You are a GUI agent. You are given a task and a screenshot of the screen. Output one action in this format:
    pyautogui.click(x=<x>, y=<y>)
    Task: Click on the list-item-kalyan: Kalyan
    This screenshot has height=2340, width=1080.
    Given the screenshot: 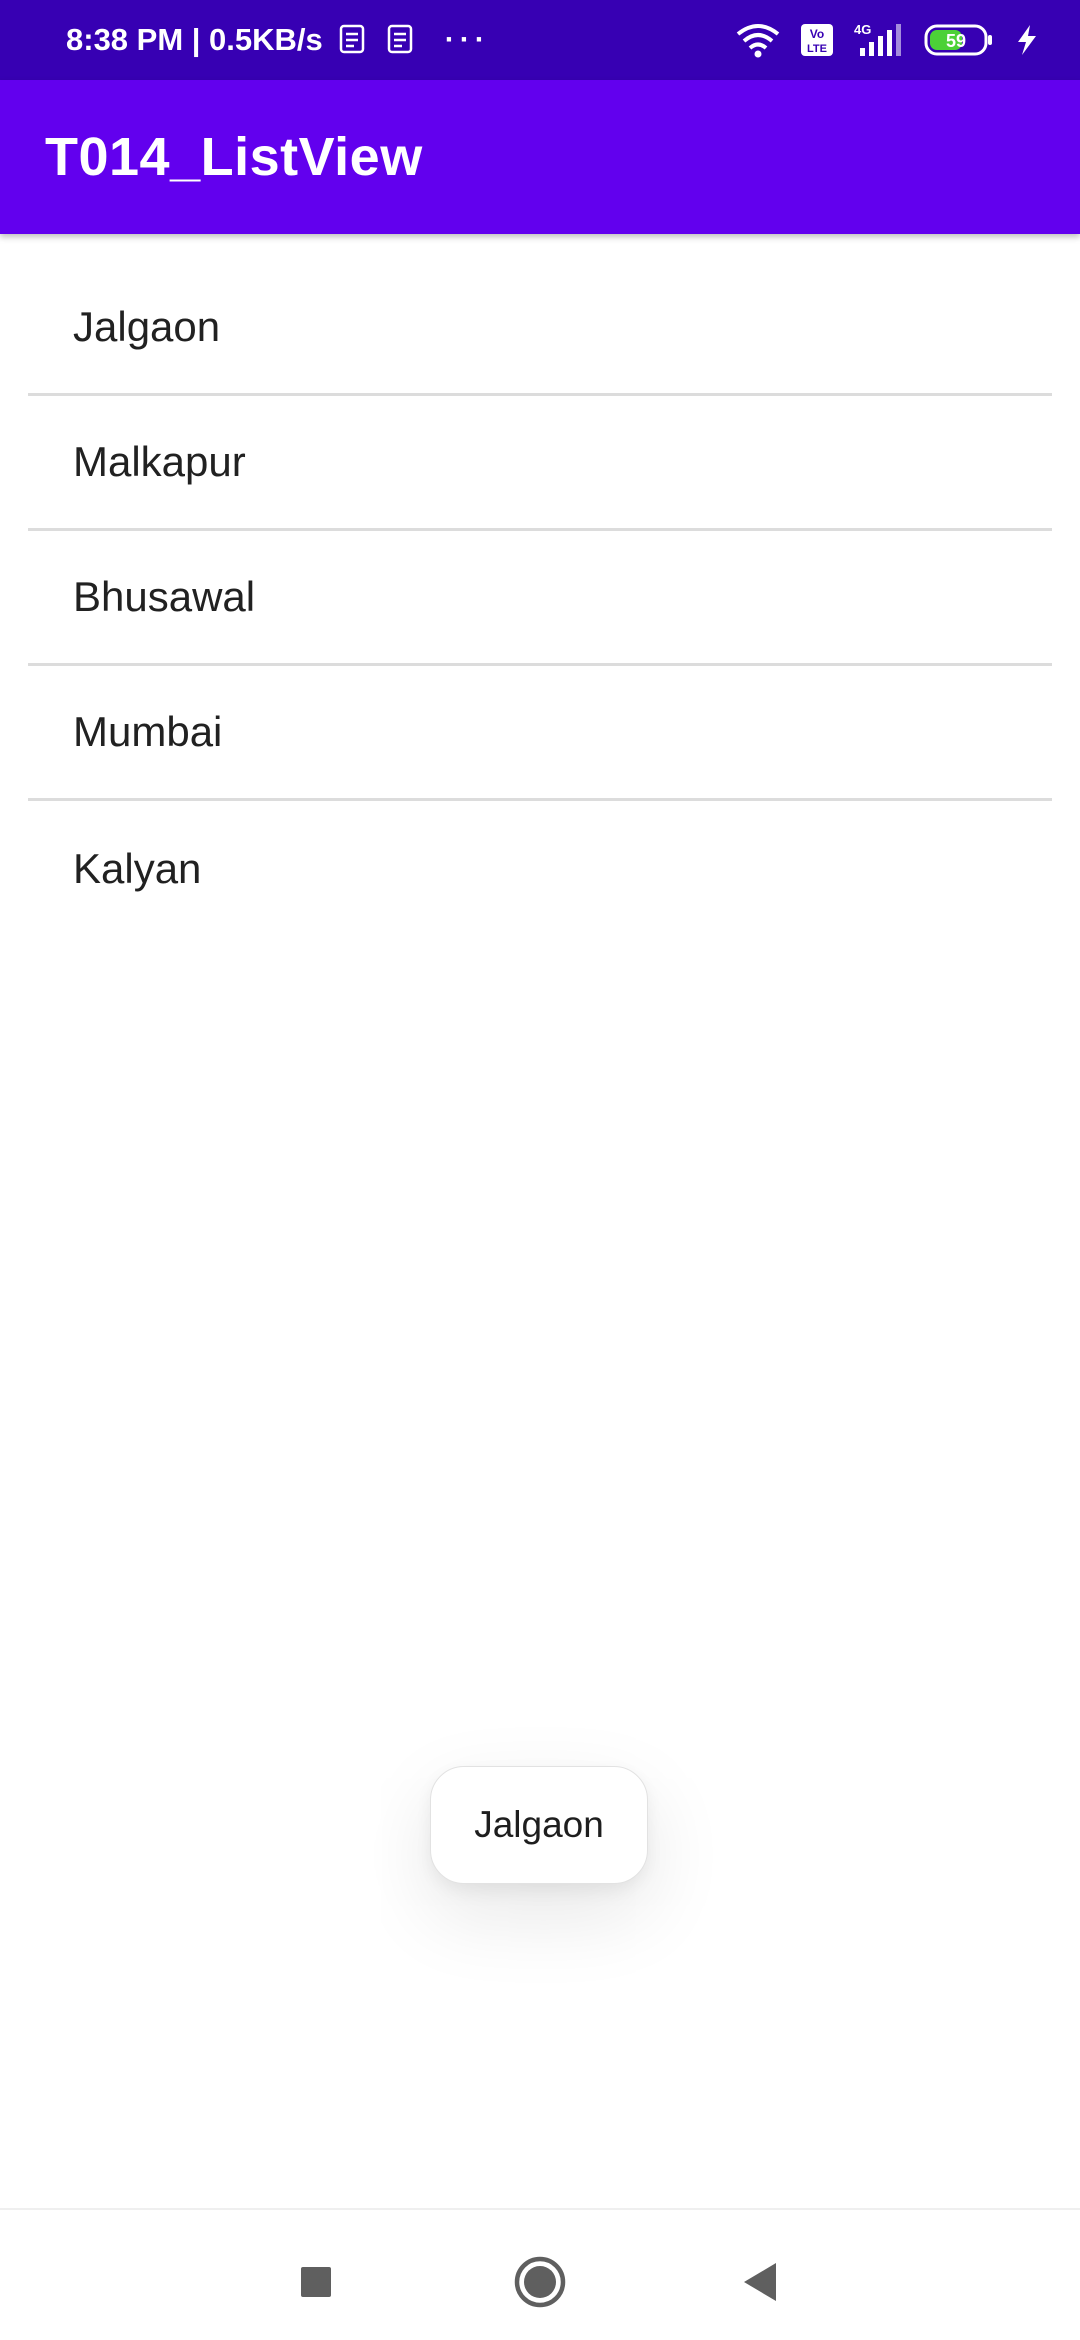 What is the action you would take?
    pyautogui.click(x=540, y=868)
    